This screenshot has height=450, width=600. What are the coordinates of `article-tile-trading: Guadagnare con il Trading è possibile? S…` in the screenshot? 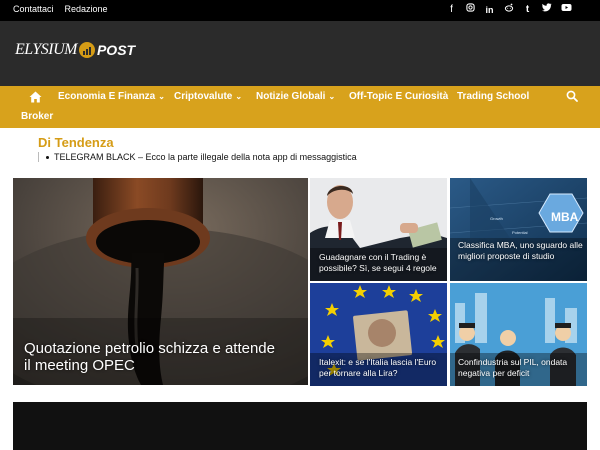 It's located at (378, 229).